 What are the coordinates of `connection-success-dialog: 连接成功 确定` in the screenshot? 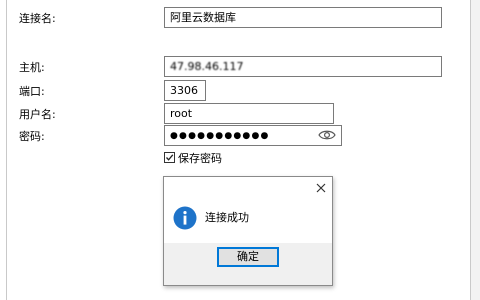 It's located at (248, 231).